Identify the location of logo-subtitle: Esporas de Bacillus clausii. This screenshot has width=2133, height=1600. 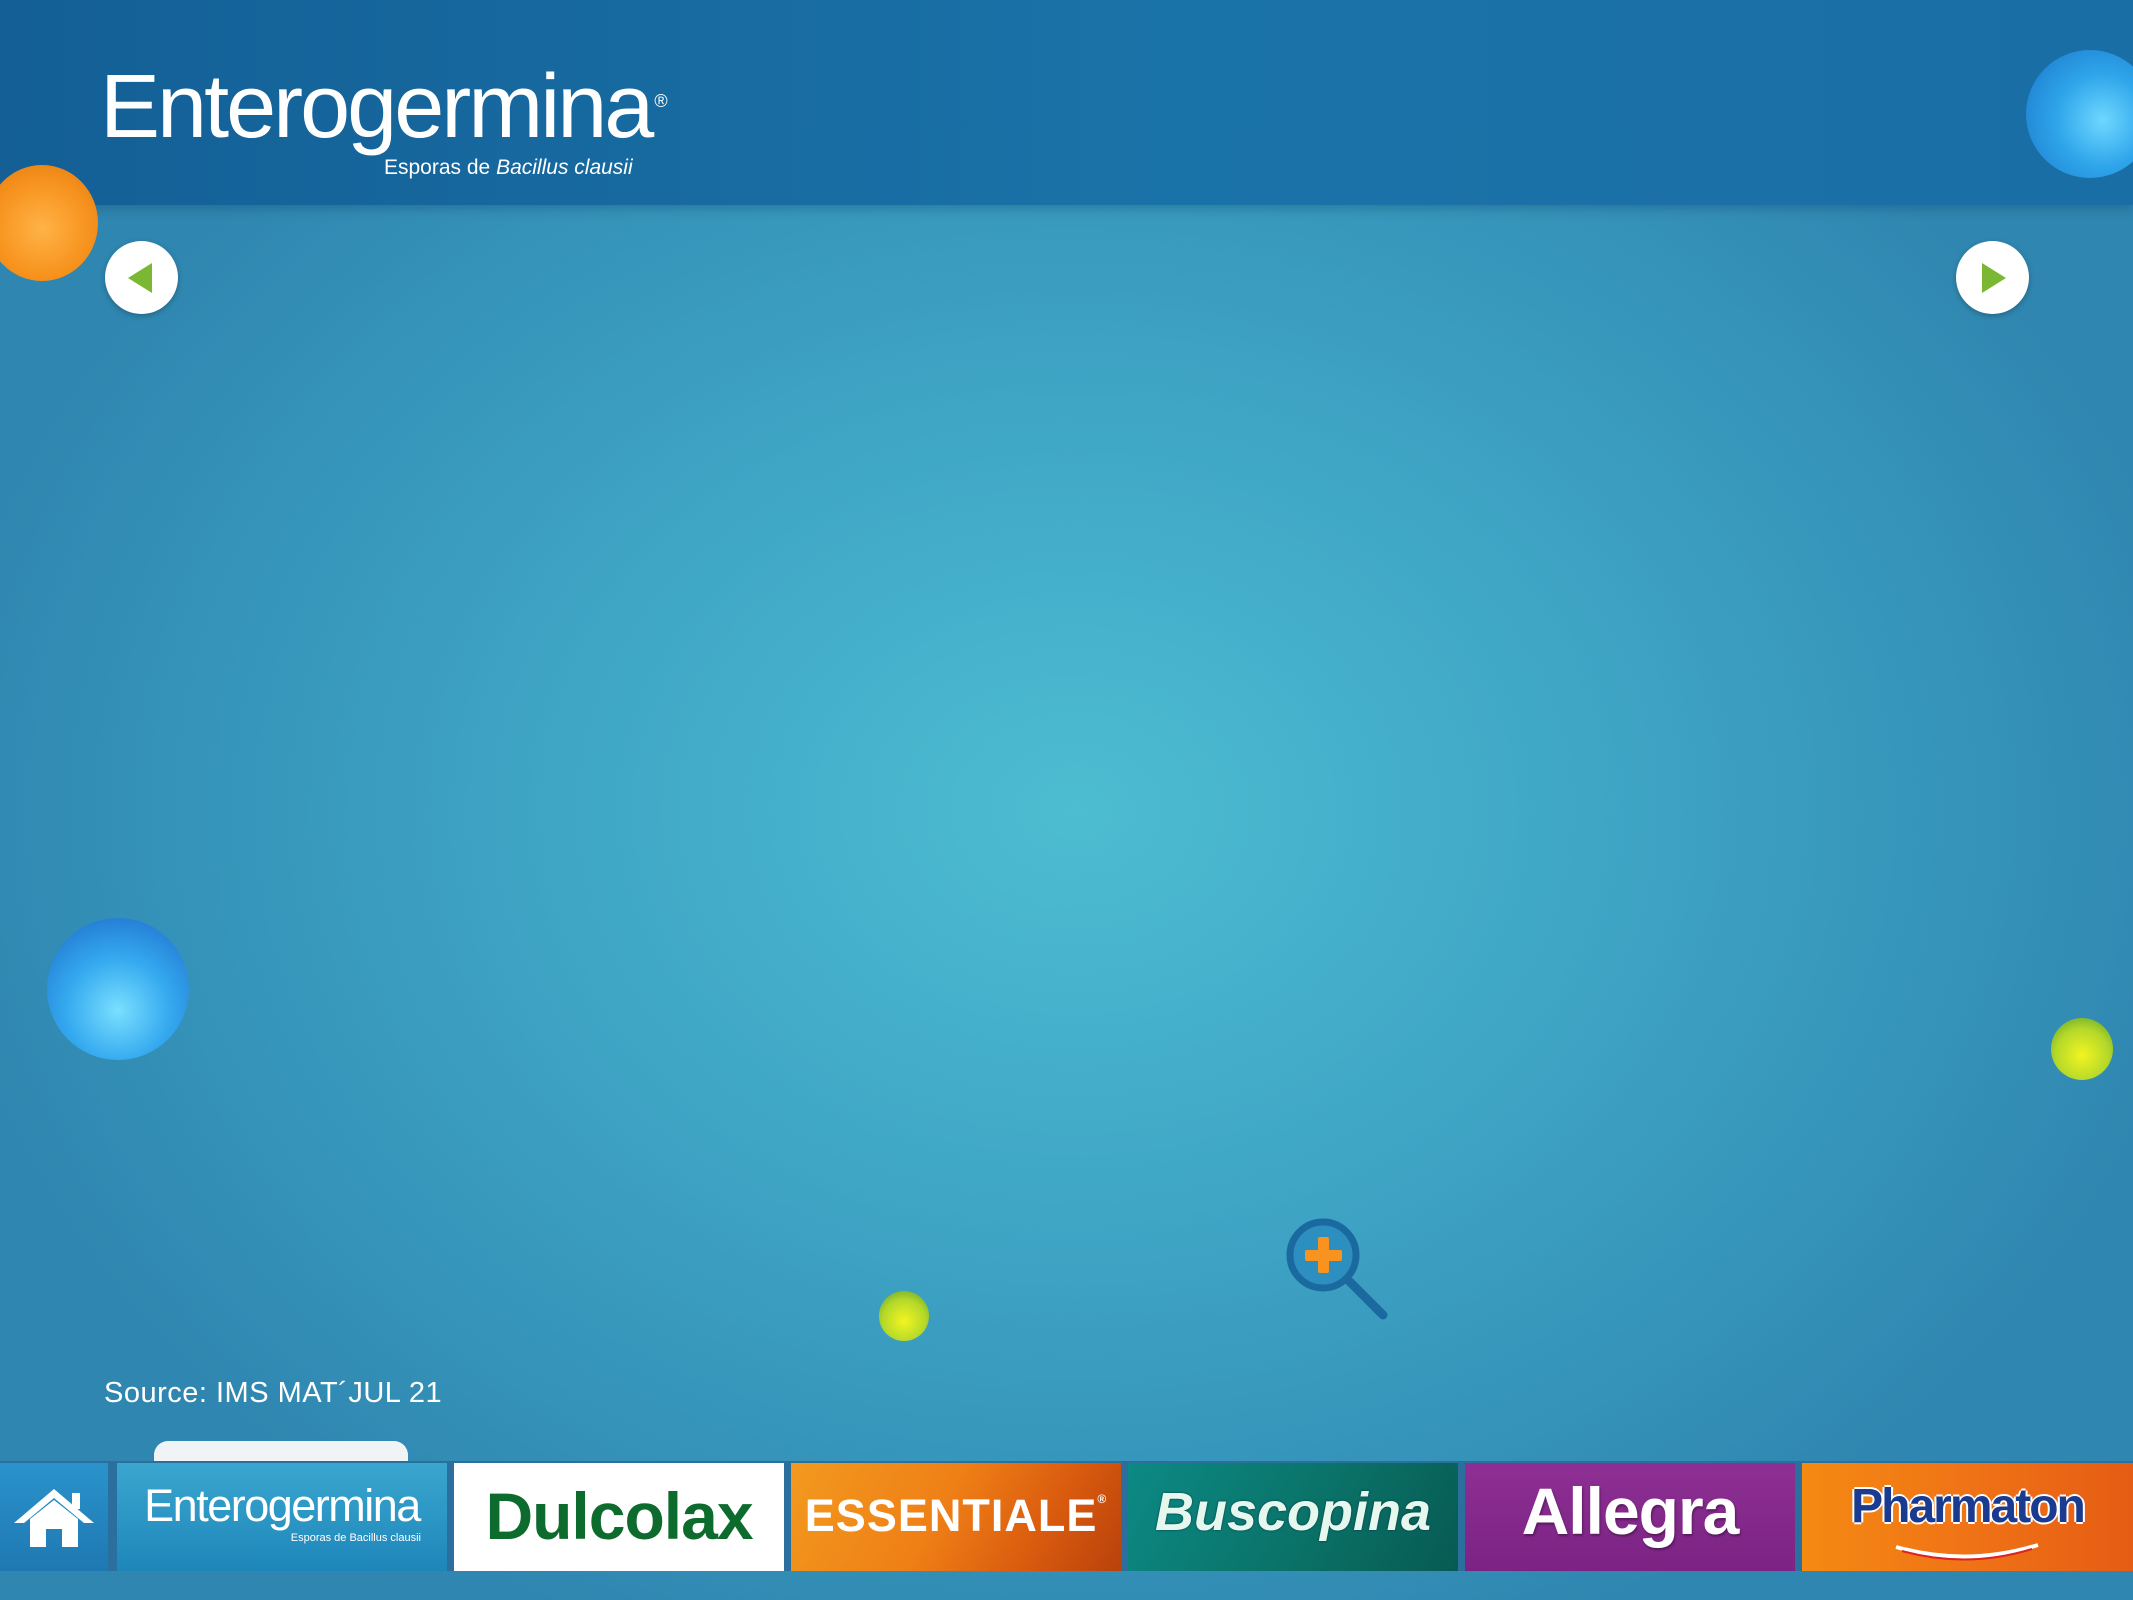
(508, 168).